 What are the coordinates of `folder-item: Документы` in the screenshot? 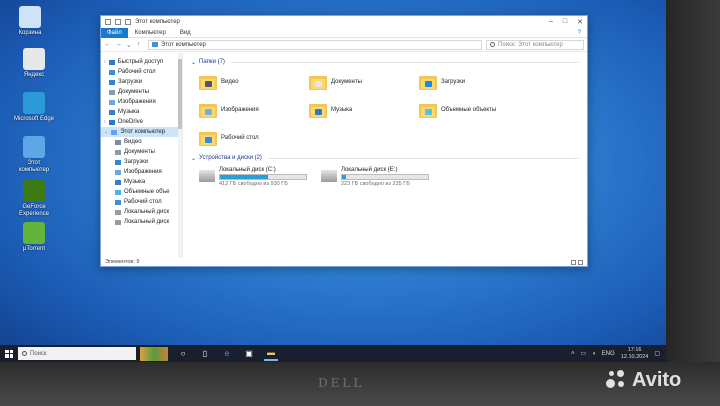 It's located at (364, 82).